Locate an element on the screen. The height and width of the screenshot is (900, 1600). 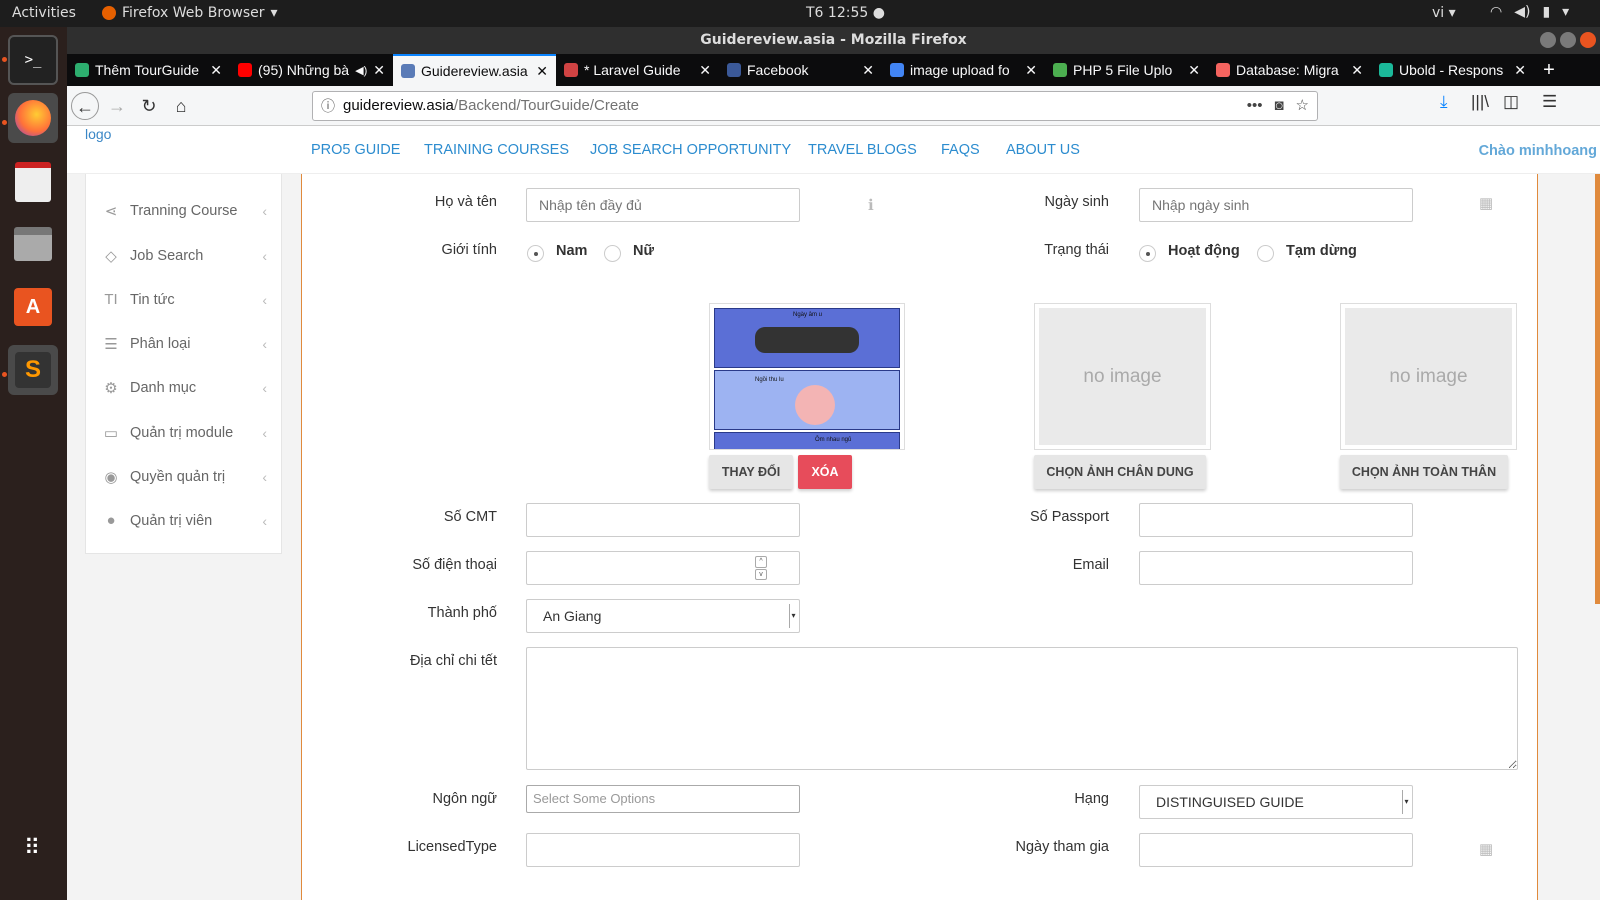
hamburger-menu-icon: ☰ is located at coordinates (1549, 102).